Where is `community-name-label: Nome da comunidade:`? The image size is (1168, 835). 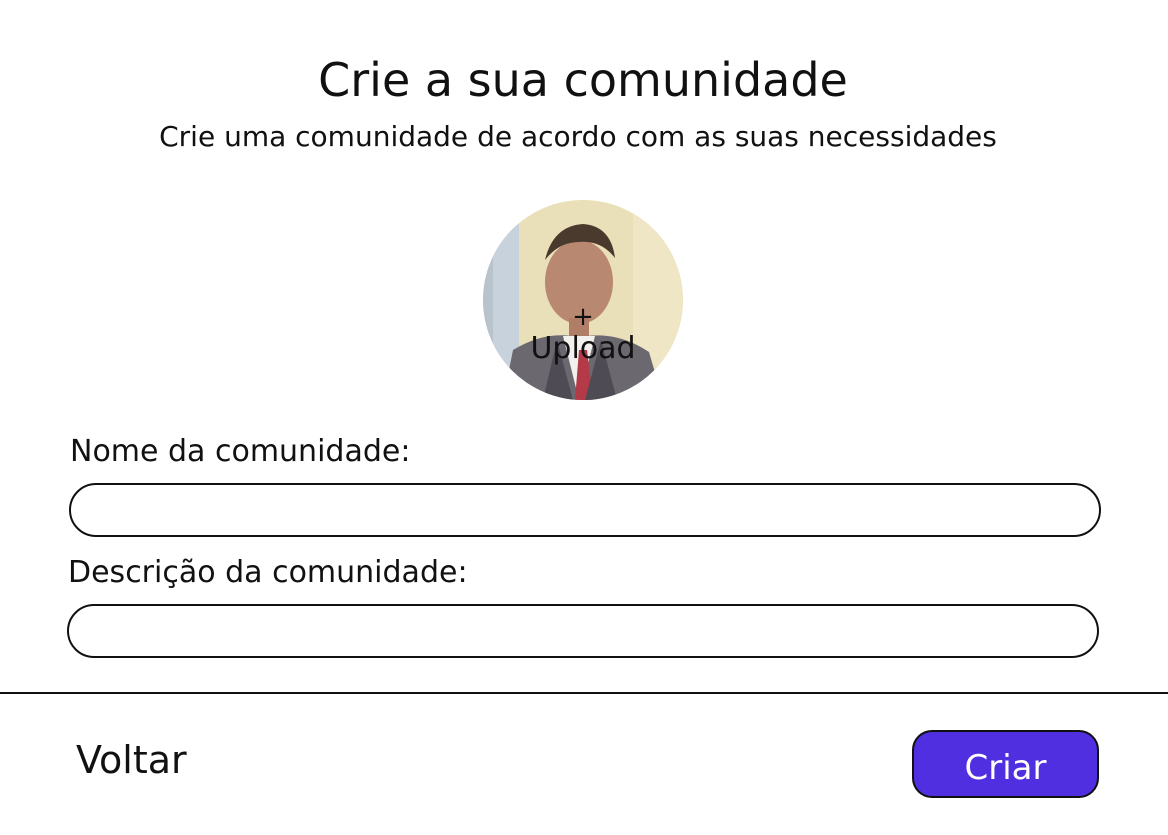
community-name-label: Nome da comunidade: is located at coordinates (240, 451).